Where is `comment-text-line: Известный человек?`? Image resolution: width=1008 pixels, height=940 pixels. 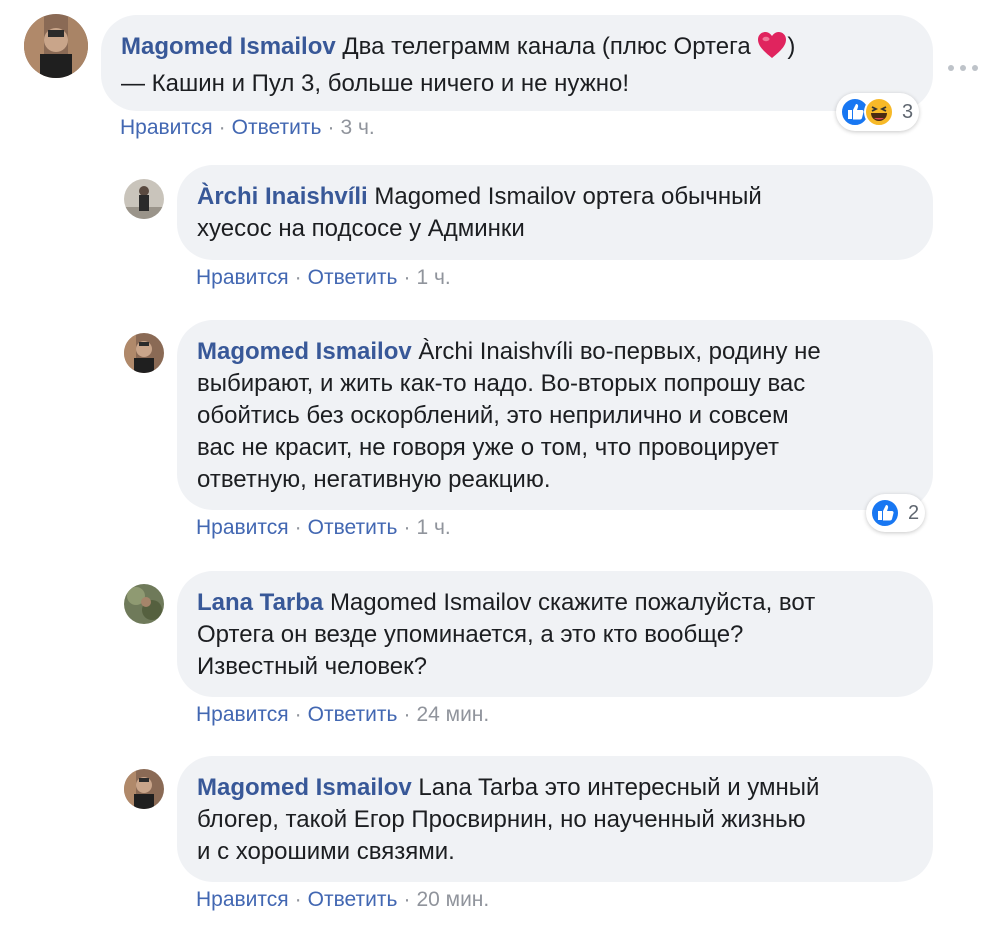 comment-text-line: Известный человек? is located at coordinates (312, 666).